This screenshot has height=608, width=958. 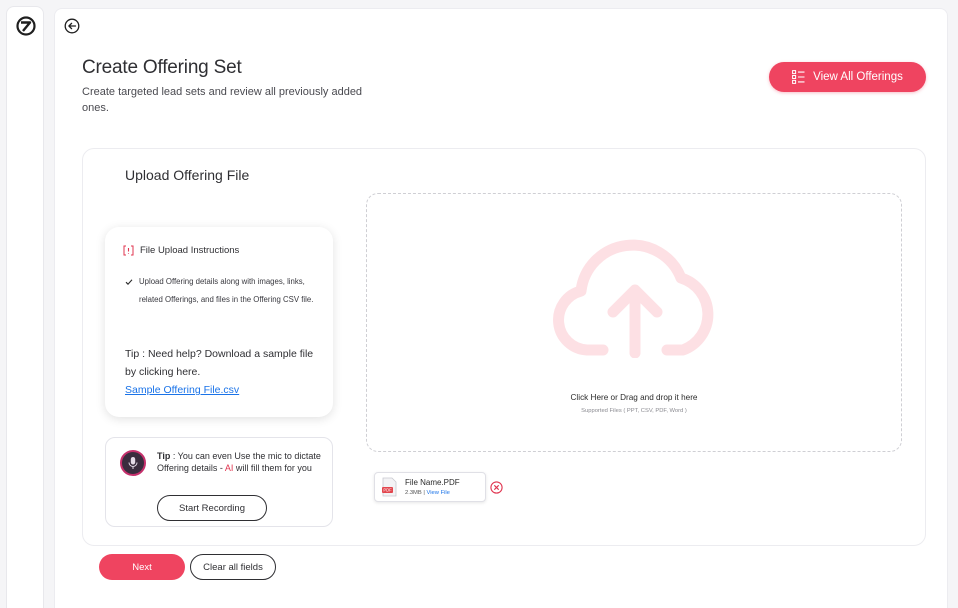 What do you see at coordinates (432, 482) in the screenshot?
I see `file-name: File Name.PDF` at bounding box center [432, 482].